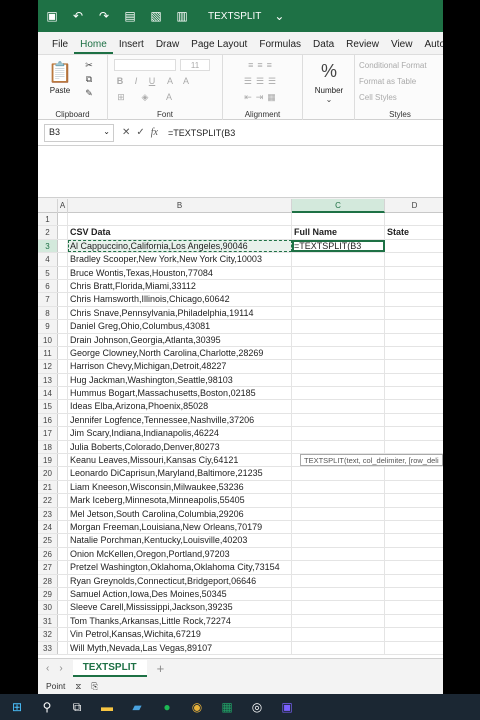  I want to click on row-header: 8, so click(48, 313).